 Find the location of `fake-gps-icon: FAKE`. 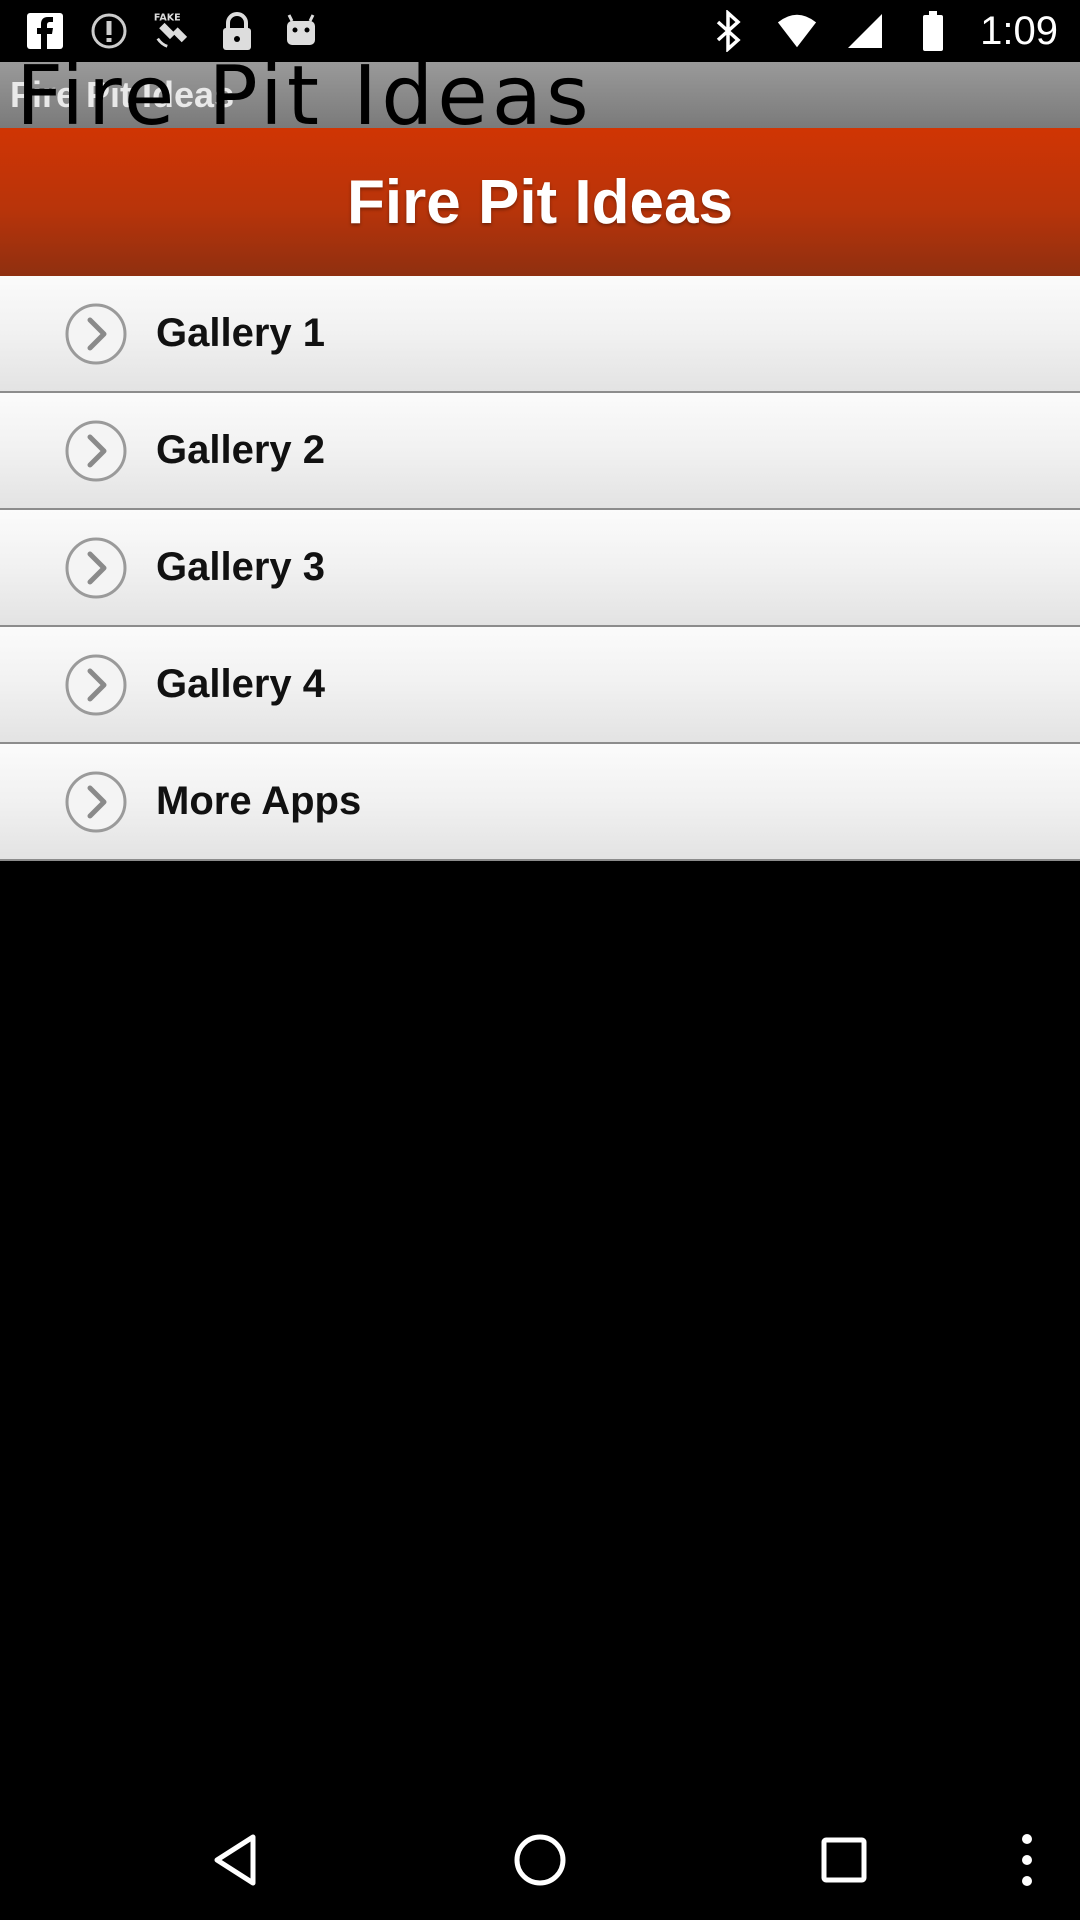

fake-gps-icon: FAKE is located at coordinates (173, 31).